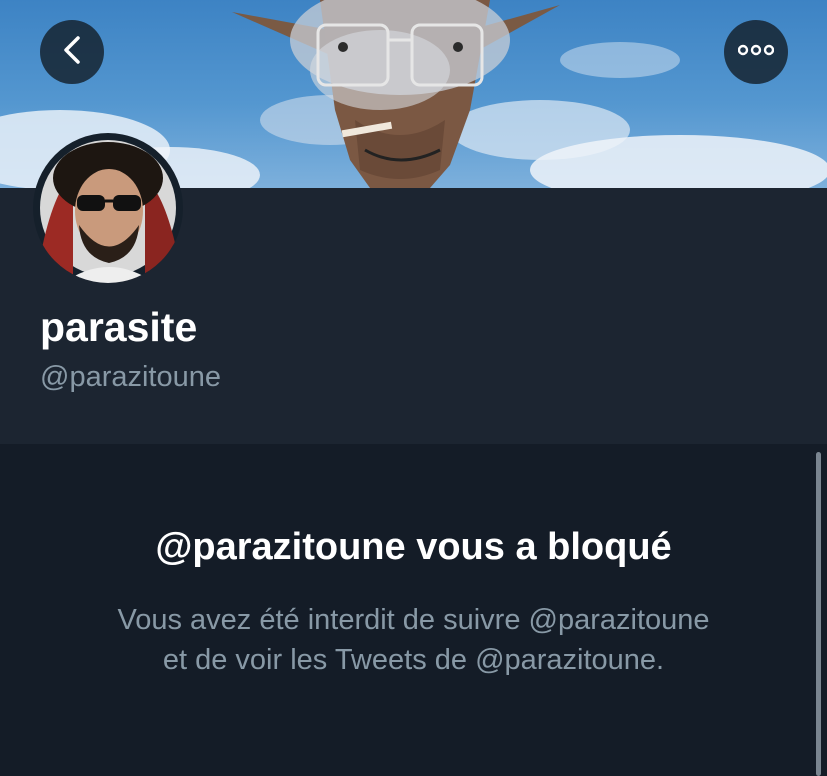  I want to click on back-button, so click(72, 52).